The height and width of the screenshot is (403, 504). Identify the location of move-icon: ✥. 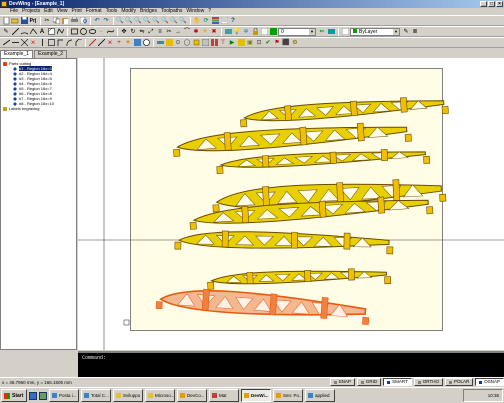
(124, 32).